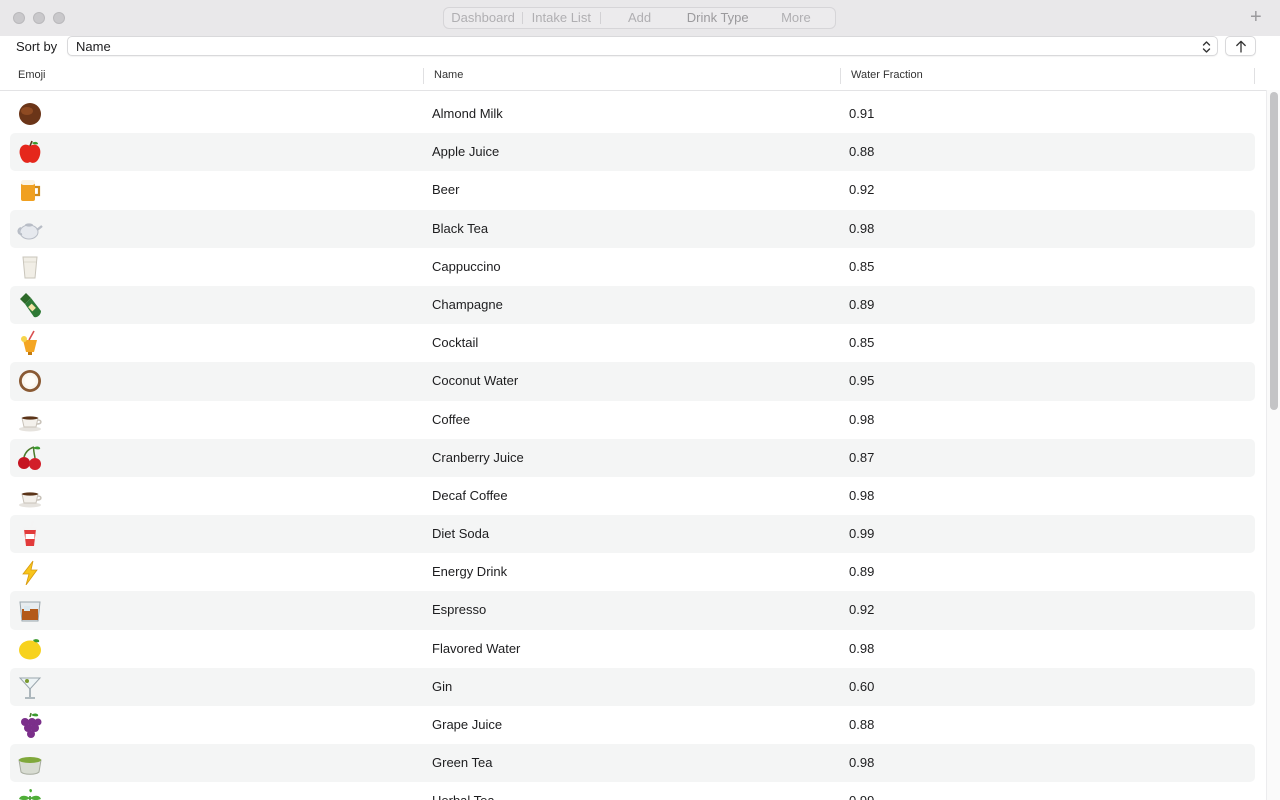  I want to click on water-fraction: 0.87, so click(862, 457).